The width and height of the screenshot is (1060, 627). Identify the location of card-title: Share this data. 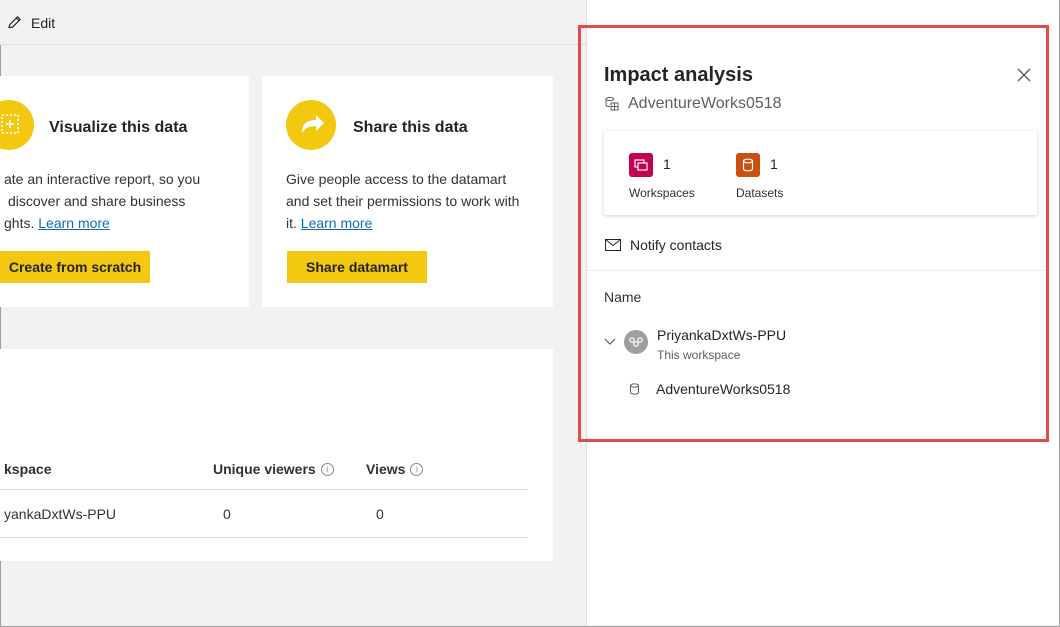
(410, 127).